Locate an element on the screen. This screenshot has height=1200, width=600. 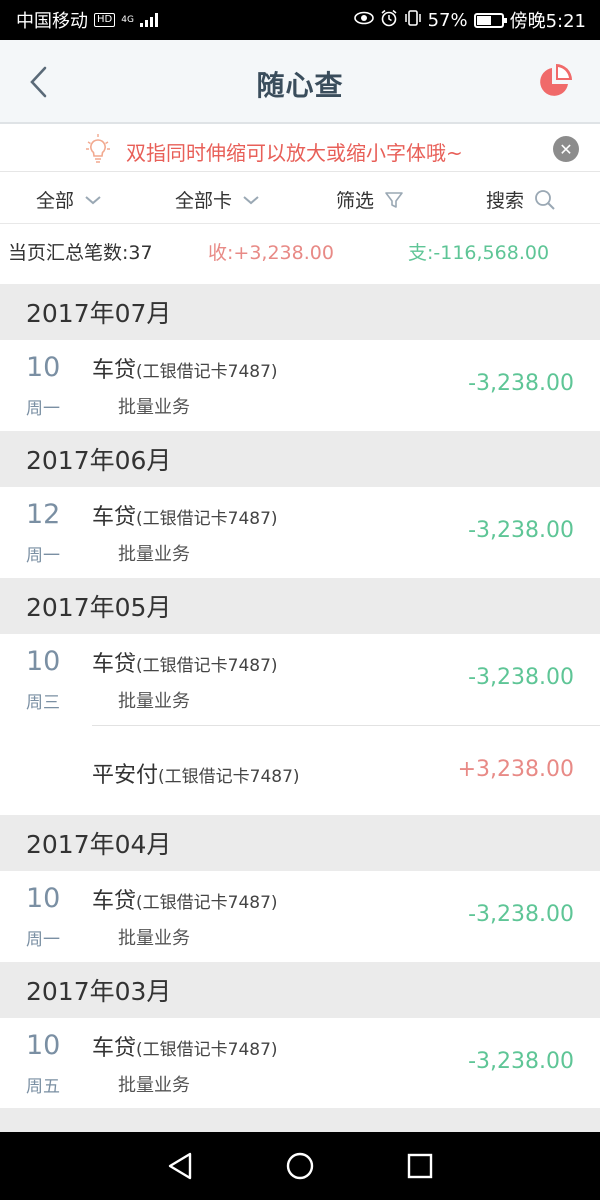
month-header: 2017年06月 is located at coordinates (300, 459).